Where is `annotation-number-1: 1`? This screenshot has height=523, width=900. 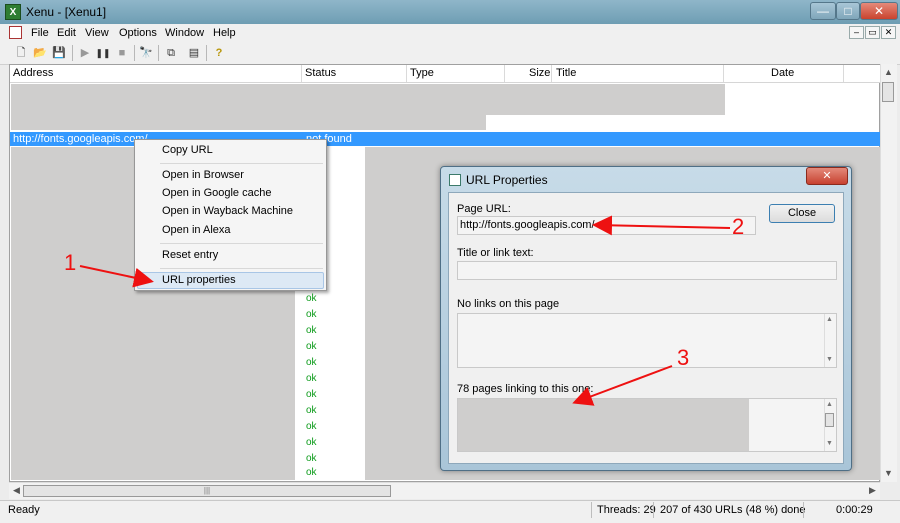 annotation-number-1: 1 is located at coordinates (70, 262).